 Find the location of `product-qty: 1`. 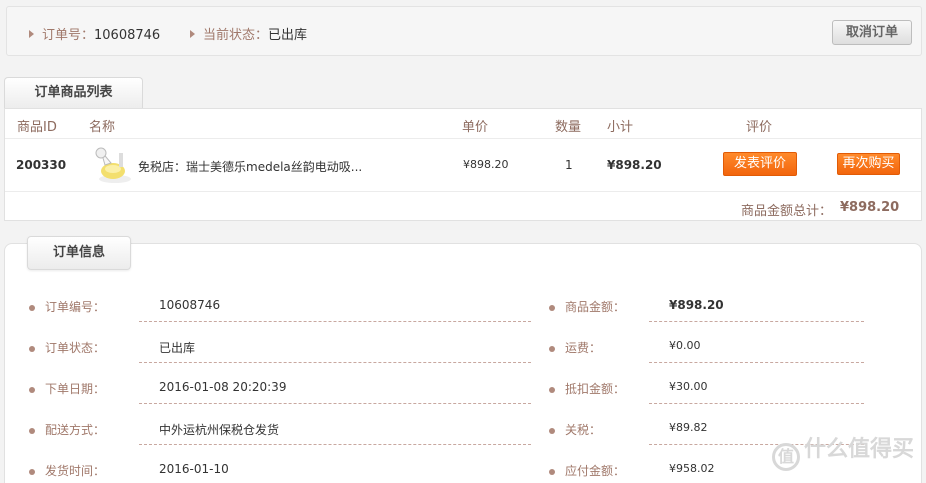

product-qty: 1 is located at coordinates (569, 165).